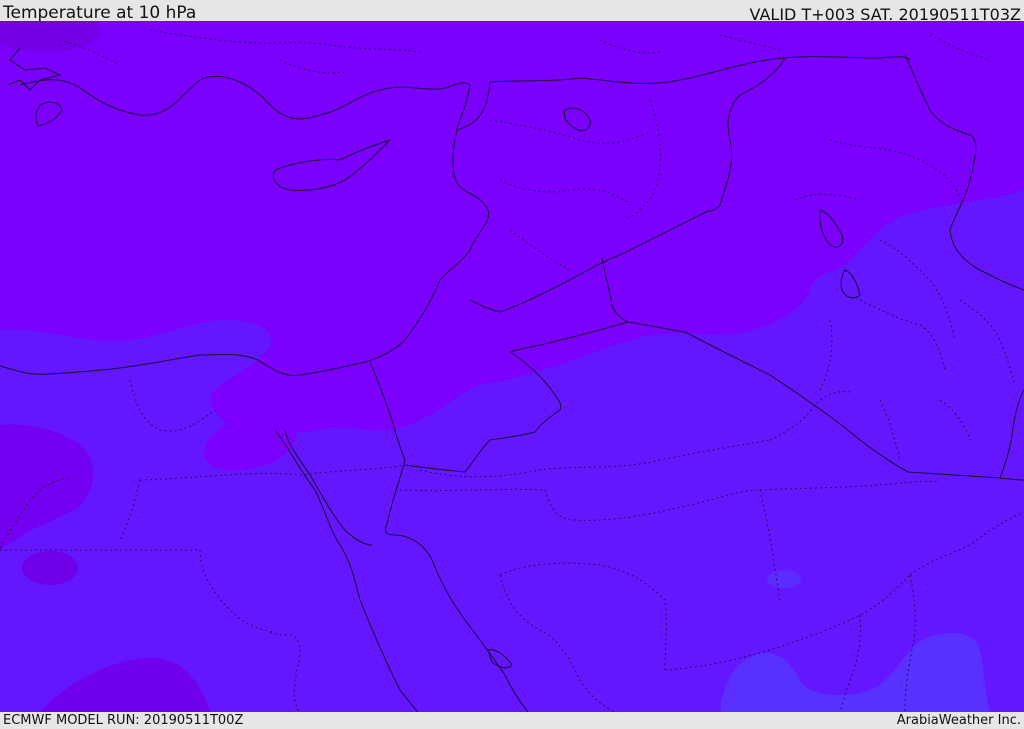 The width and height of the screenshot is (1024, 729). Describe the element at coordinates (123, 720) in the screenshot. I see `model-run-label: ECMWF MODEL RUN: 20190511T00Z` at that location.